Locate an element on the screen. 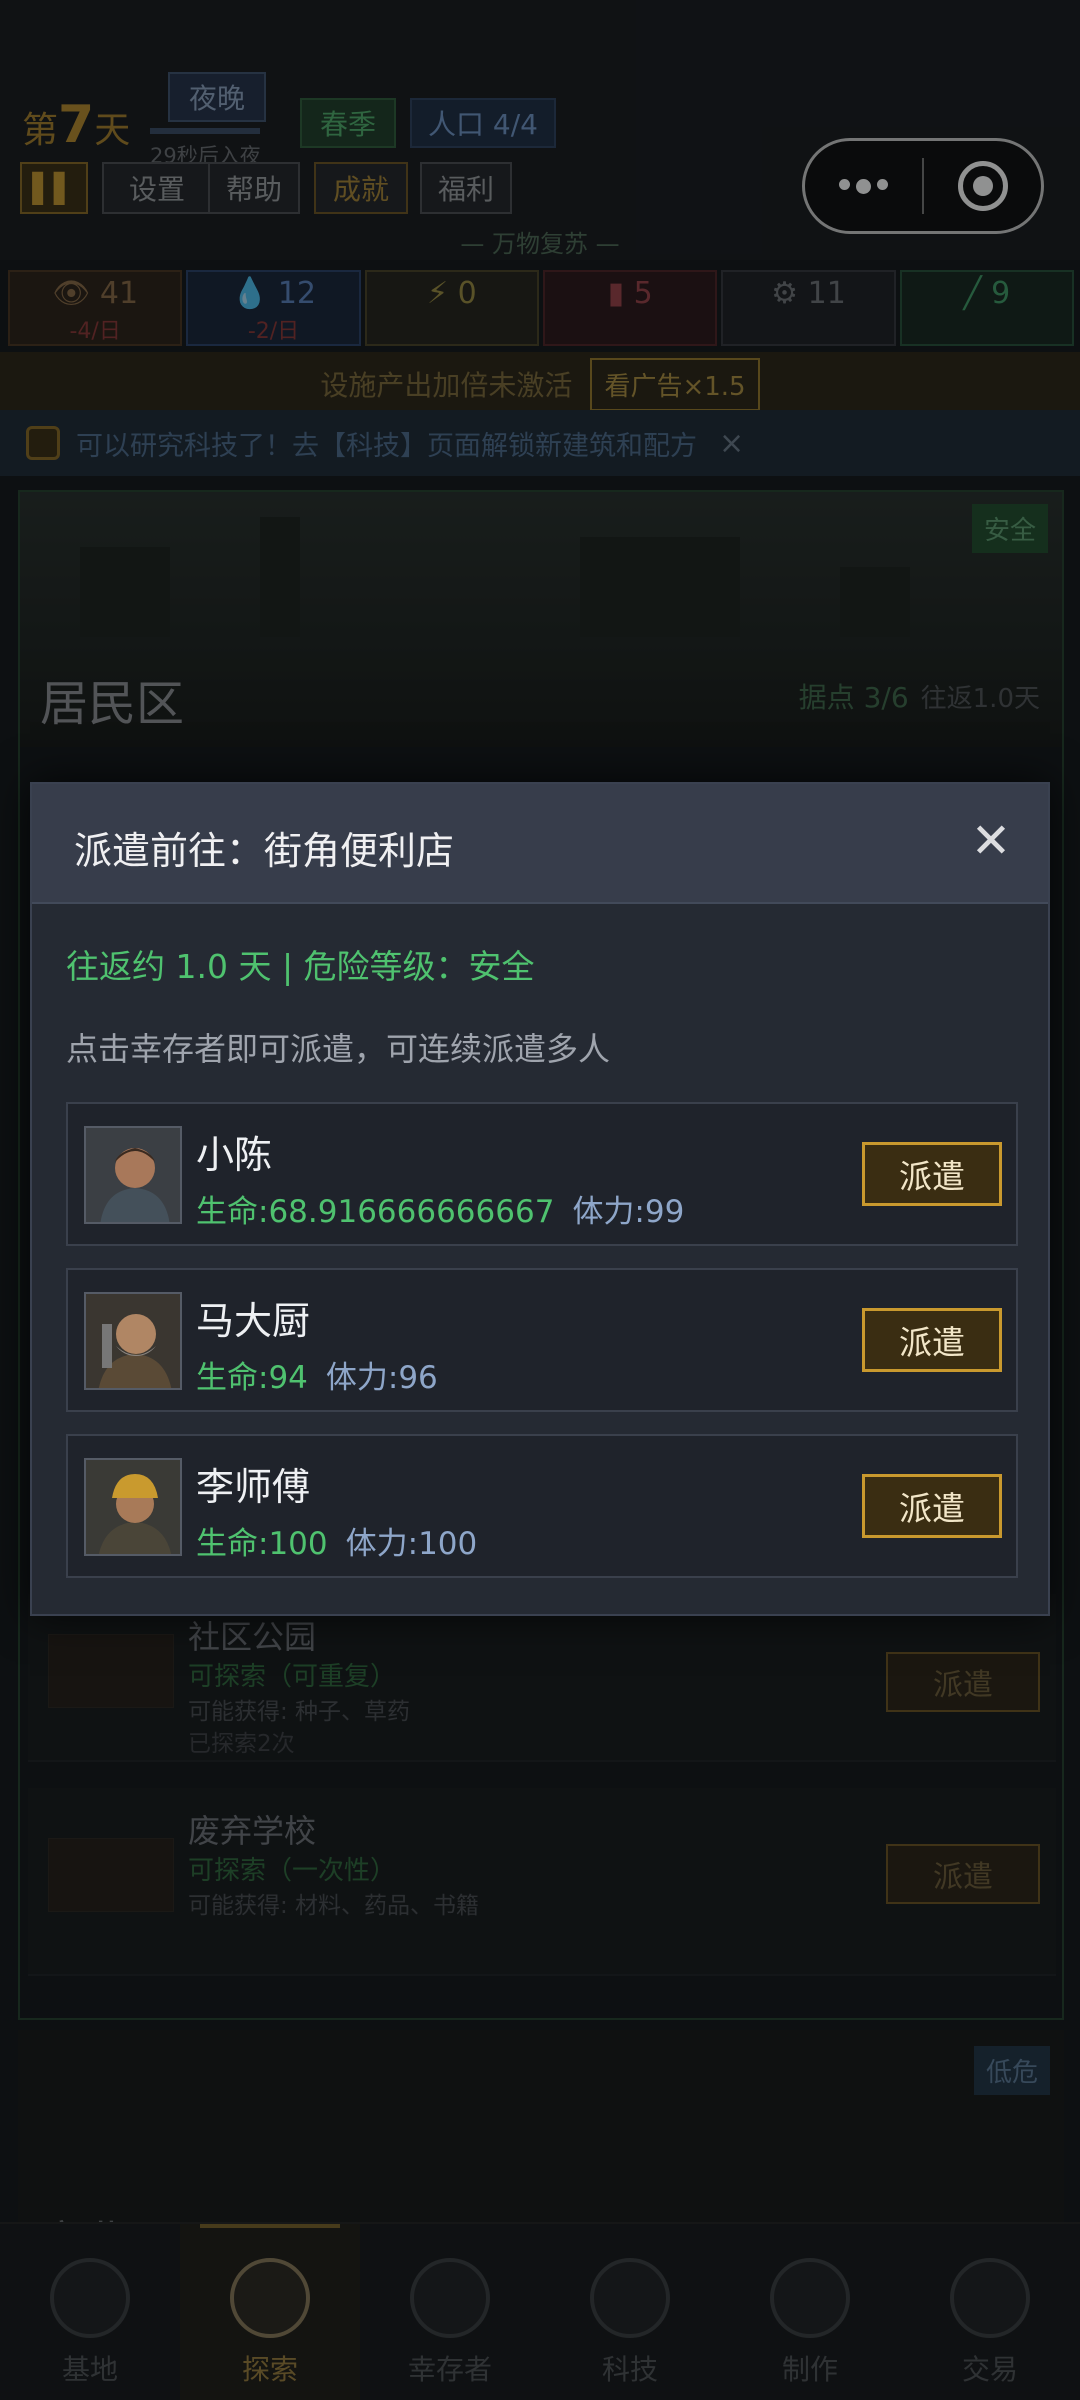 The width and height of the screenshot is (1080, 2400). modal-header: 派遣前往：街角便利店 ✕ is located at coordinates (540, 844).